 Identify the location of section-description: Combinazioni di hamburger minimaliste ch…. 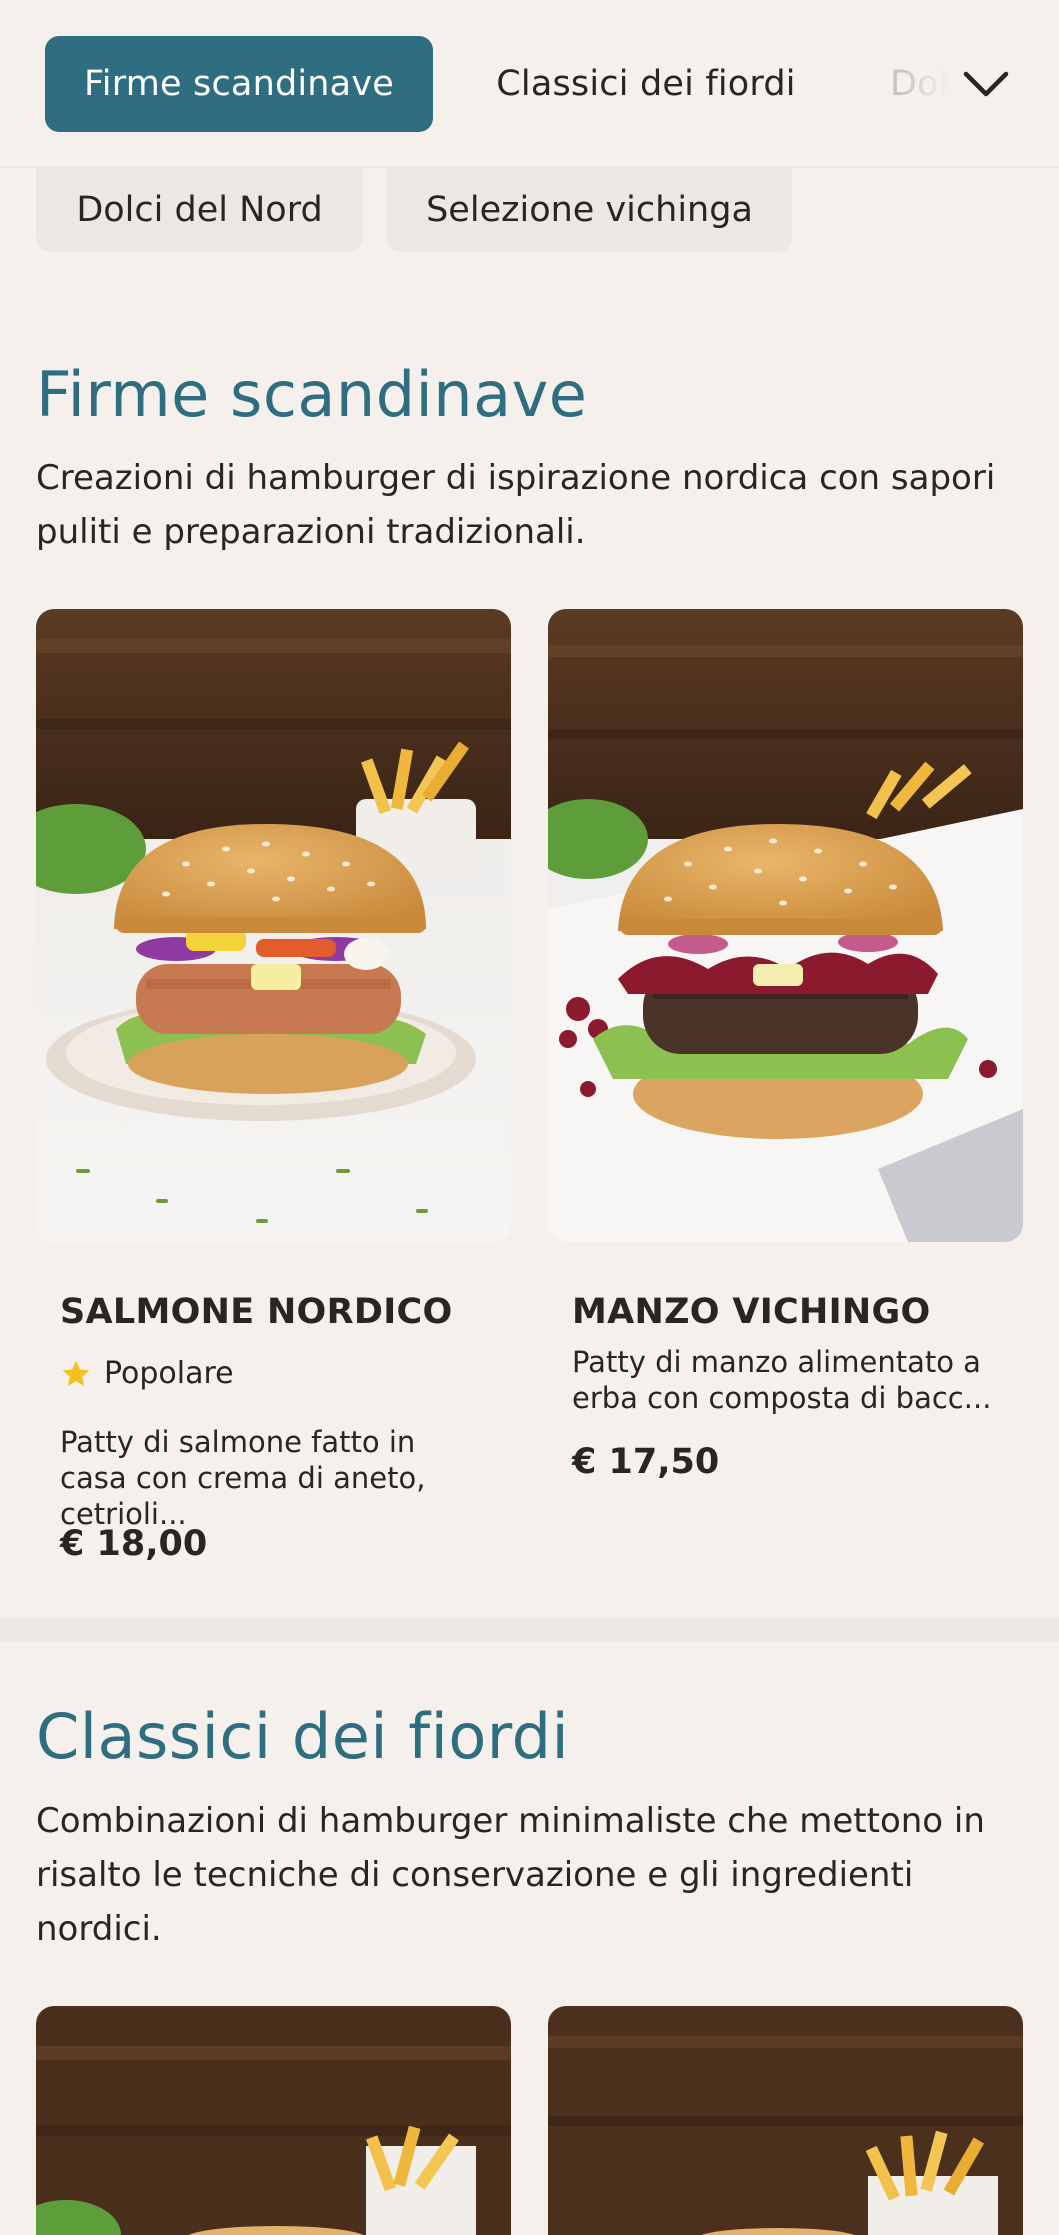
(510, 1875).